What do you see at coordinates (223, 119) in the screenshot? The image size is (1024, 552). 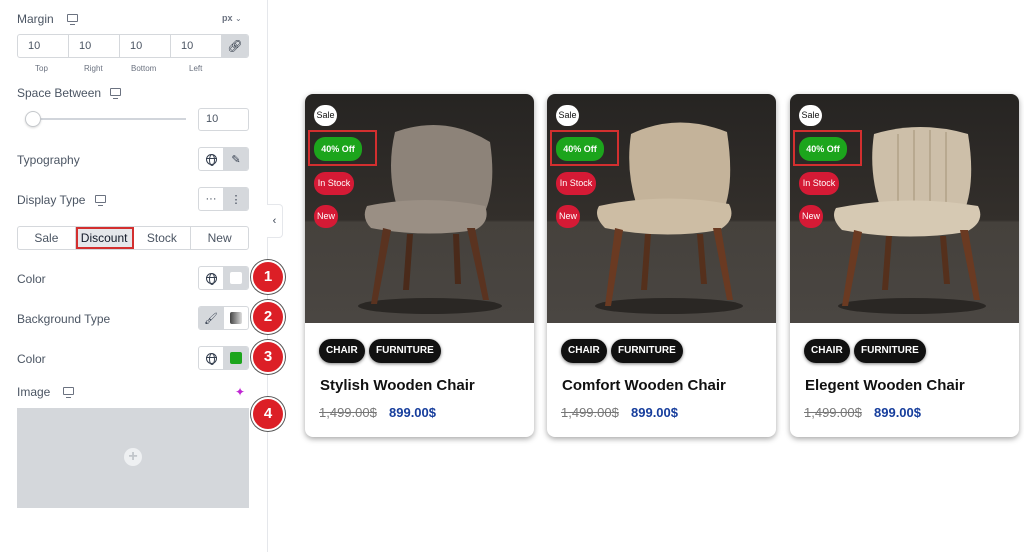 I see `space-between-input: 10` at bounding box center [223, 119].